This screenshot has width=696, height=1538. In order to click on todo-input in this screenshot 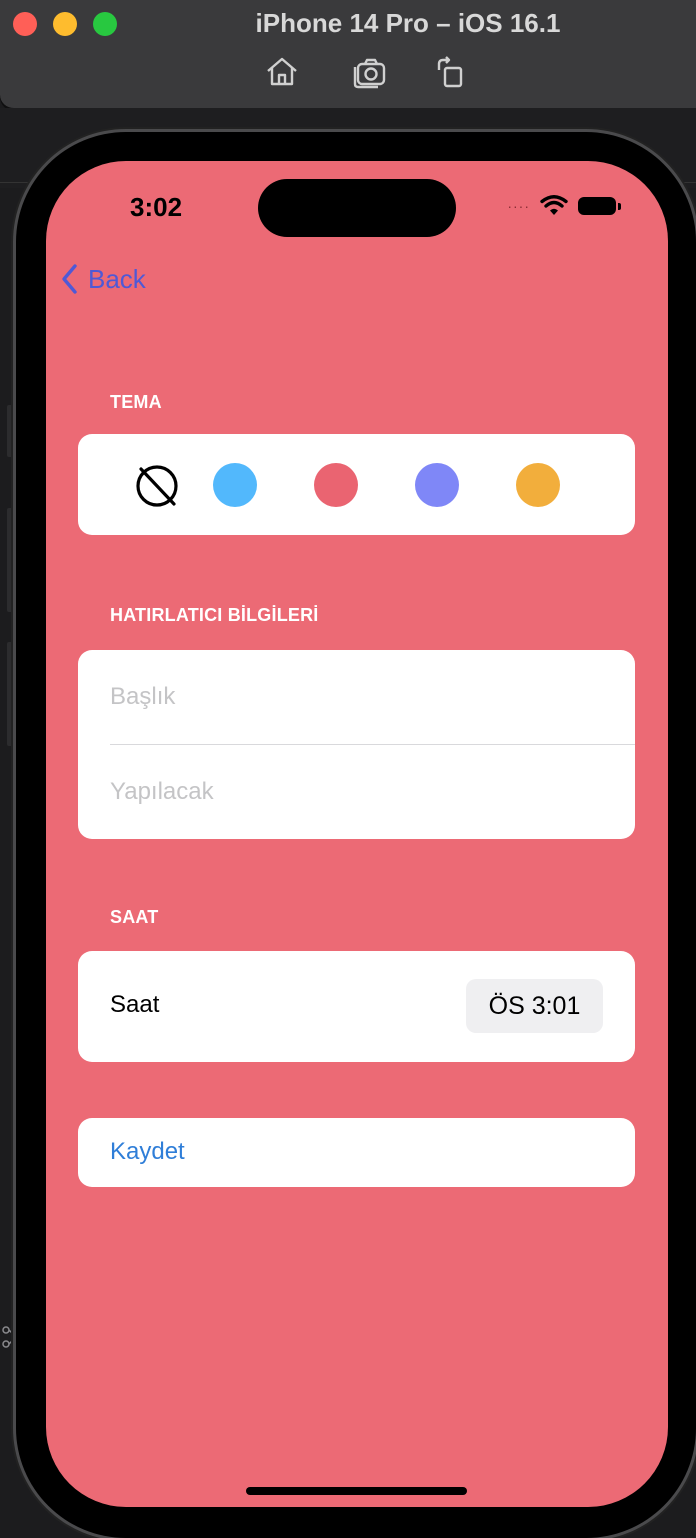, I will do `click(372, 792)`.